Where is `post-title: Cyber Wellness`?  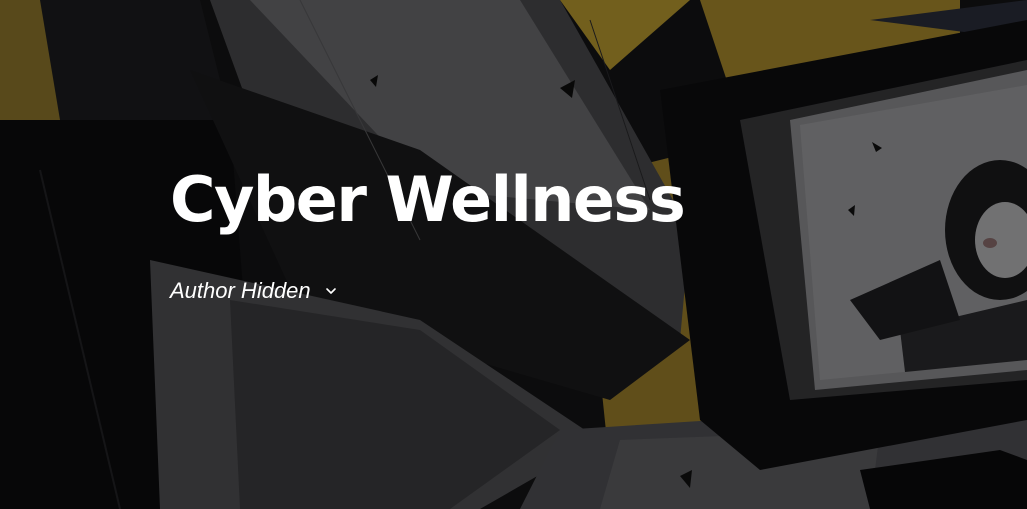
post-title: Cyber Wellness is located at coordinates (428, 199).